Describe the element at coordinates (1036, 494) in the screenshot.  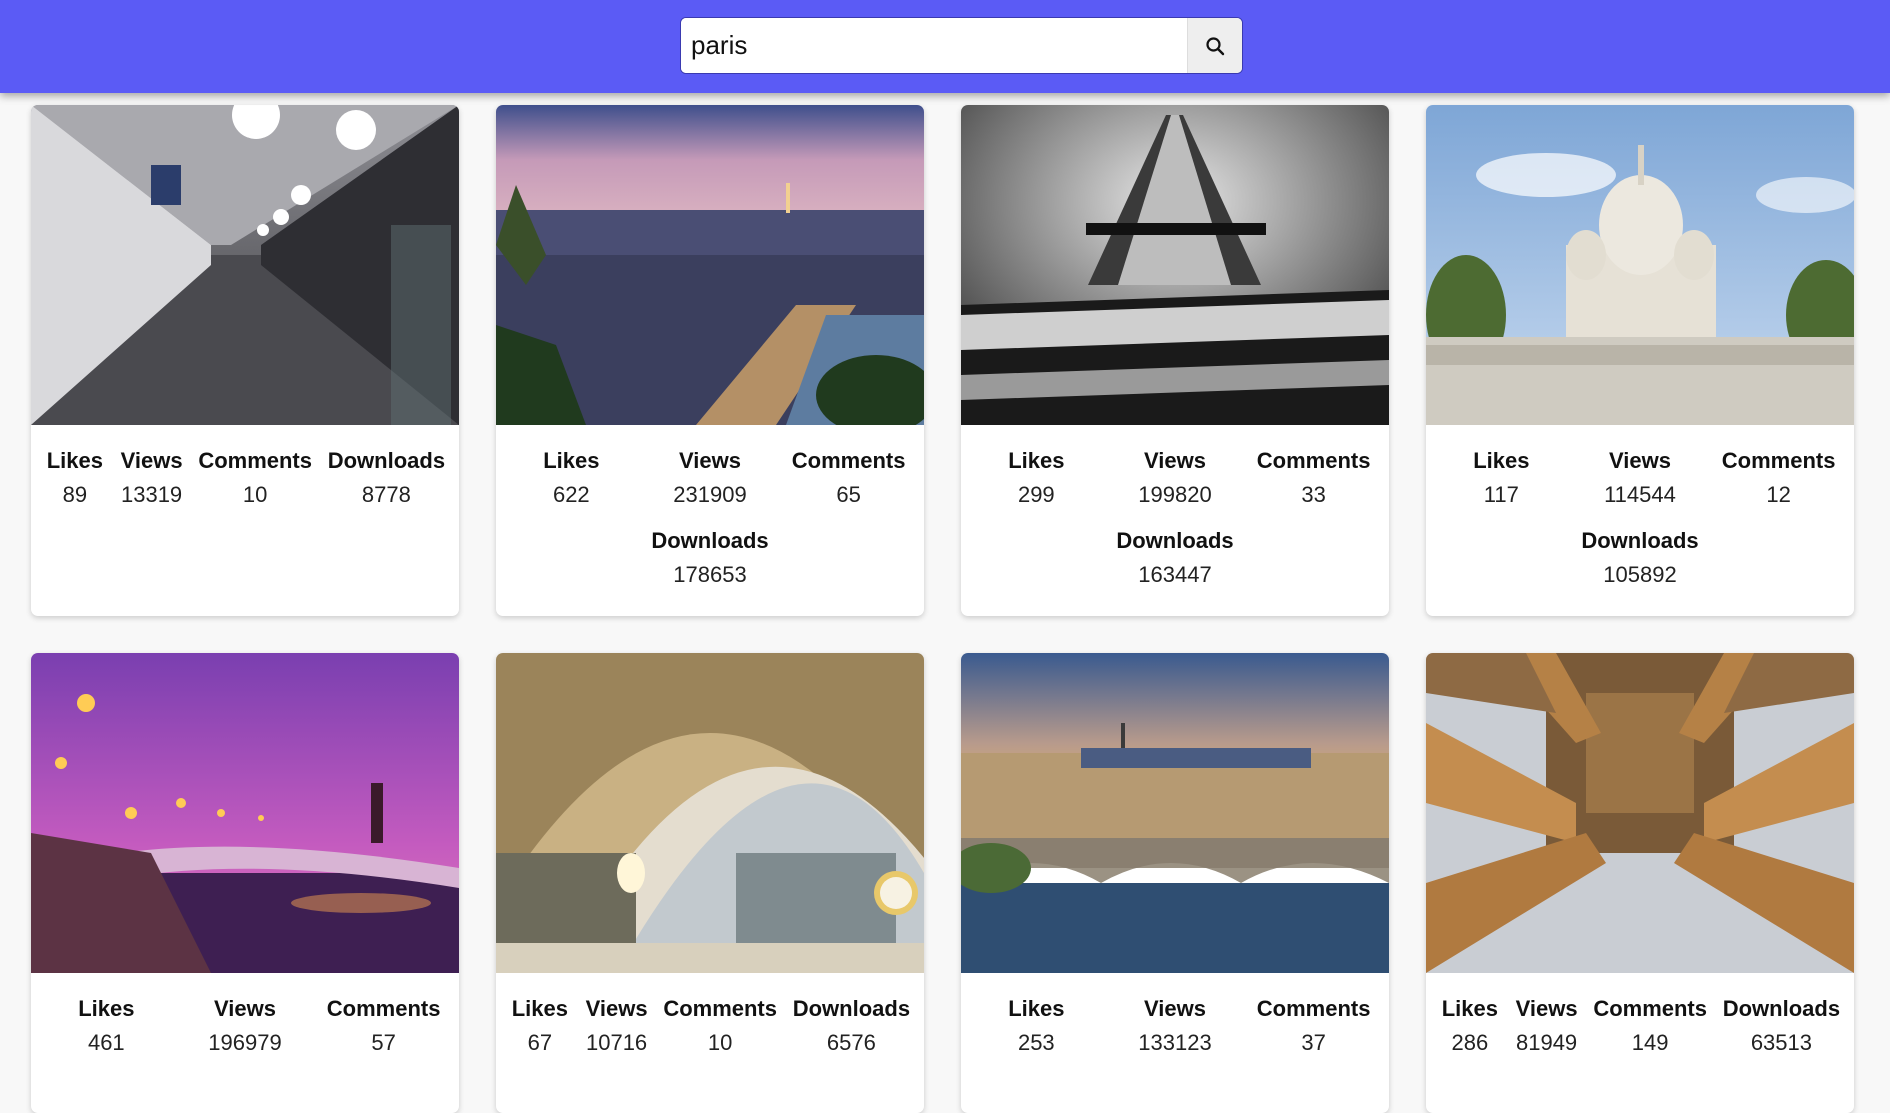
I see `likes-count: 299` at that location.